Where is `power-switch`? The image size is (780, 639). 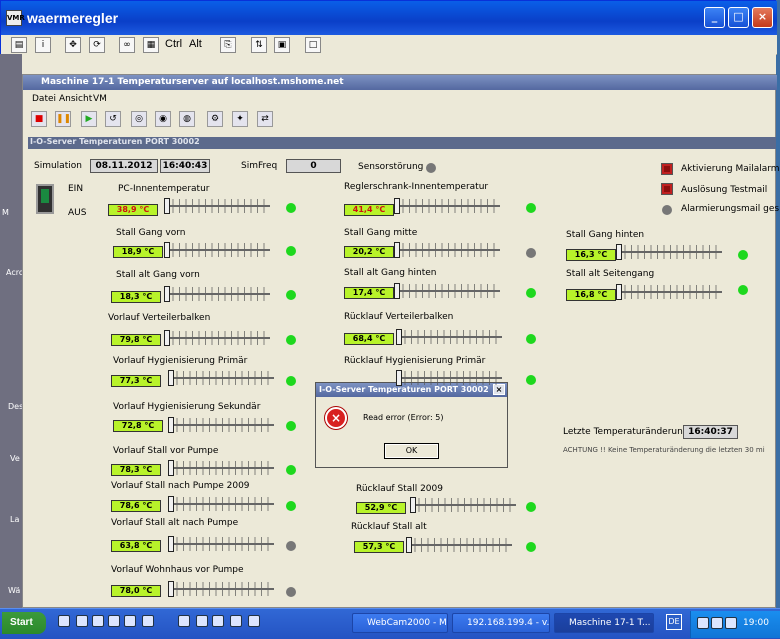 power-switch is located at coordinates (45, 199).